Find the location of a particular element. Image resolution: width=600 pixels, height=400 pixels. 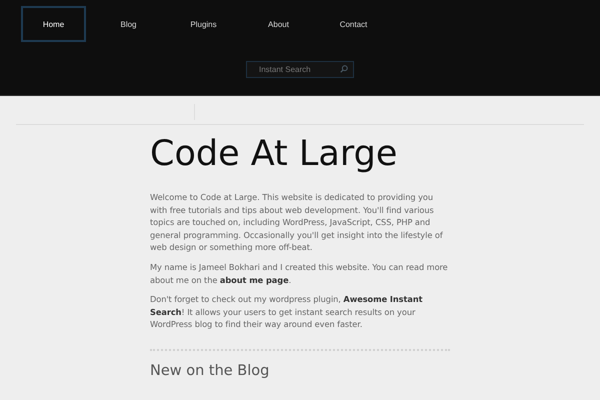

nav-tab: Blog is located at coordinates (128, 24).